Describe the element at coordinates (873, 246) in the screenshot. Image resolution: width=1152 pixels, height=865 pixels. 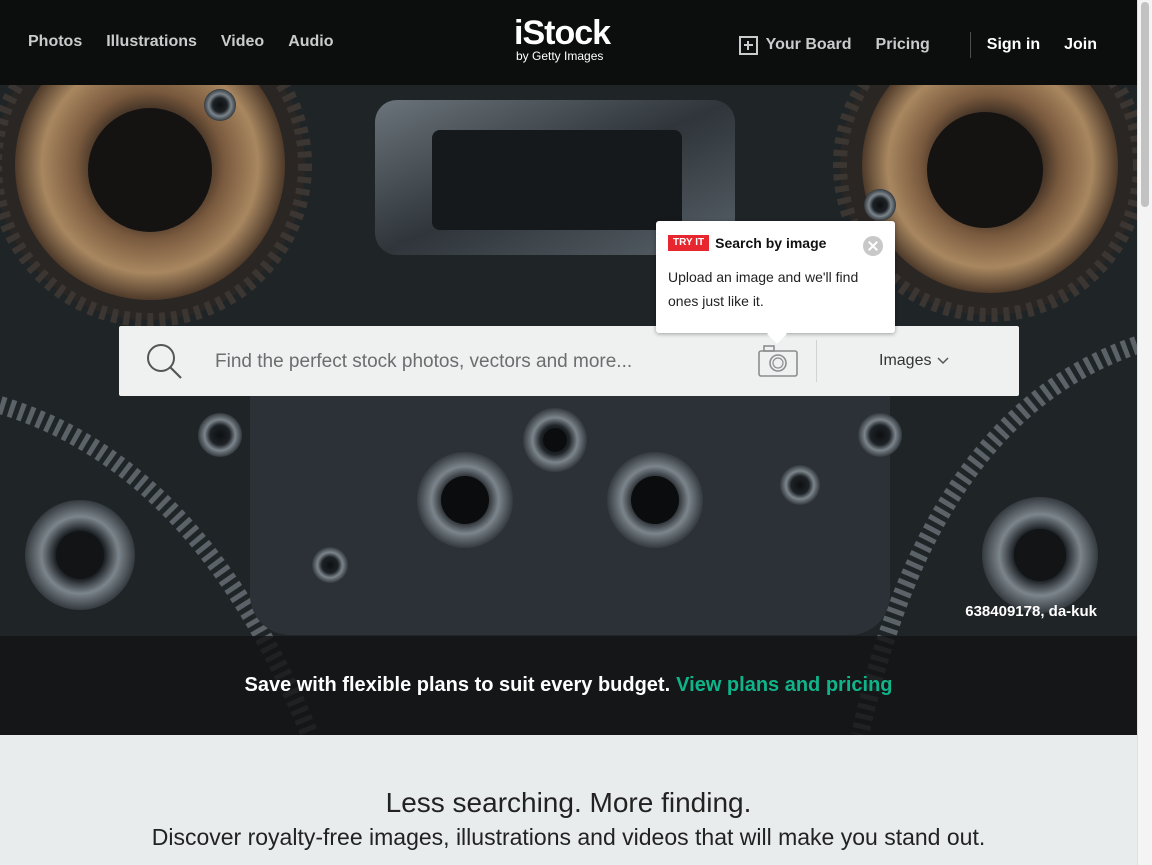
I see `close-icon` at that location.